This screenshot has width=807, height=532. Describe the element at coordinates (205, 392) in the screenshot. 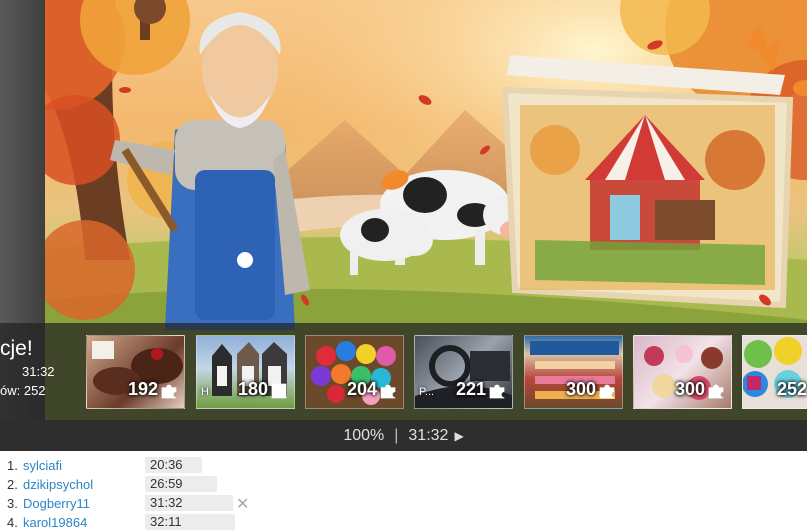

I see `category-tag: H` at that location.